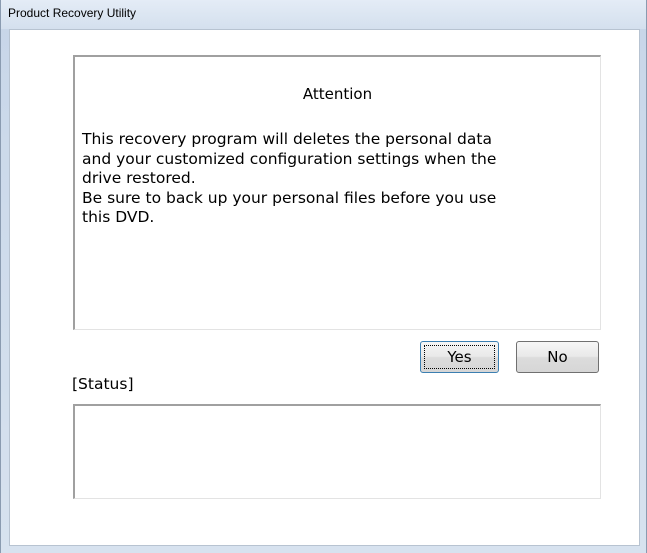 The width and height of the screenshot is (647, 553). What do you see at coordinates (323, 14) in the screenshot?
I see `title-bar: Product Recovery Utility` at bounding box center [323, 14].